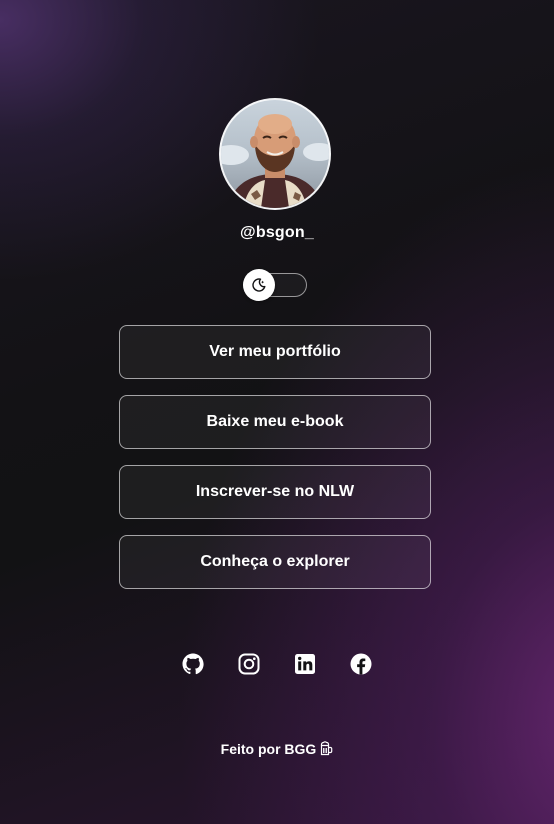 Image resolution: width=554 pixels, height=824 pixels. I want to click on ebook-link-button: Baixe meu e-book, so click(275, 422).